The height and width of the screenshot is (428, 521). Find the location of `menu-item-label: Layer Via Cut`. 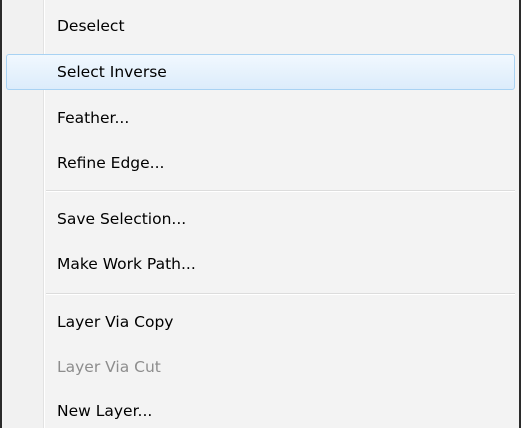

menu-item-label: Layer Via Cut is located at coordinates (109, 367).